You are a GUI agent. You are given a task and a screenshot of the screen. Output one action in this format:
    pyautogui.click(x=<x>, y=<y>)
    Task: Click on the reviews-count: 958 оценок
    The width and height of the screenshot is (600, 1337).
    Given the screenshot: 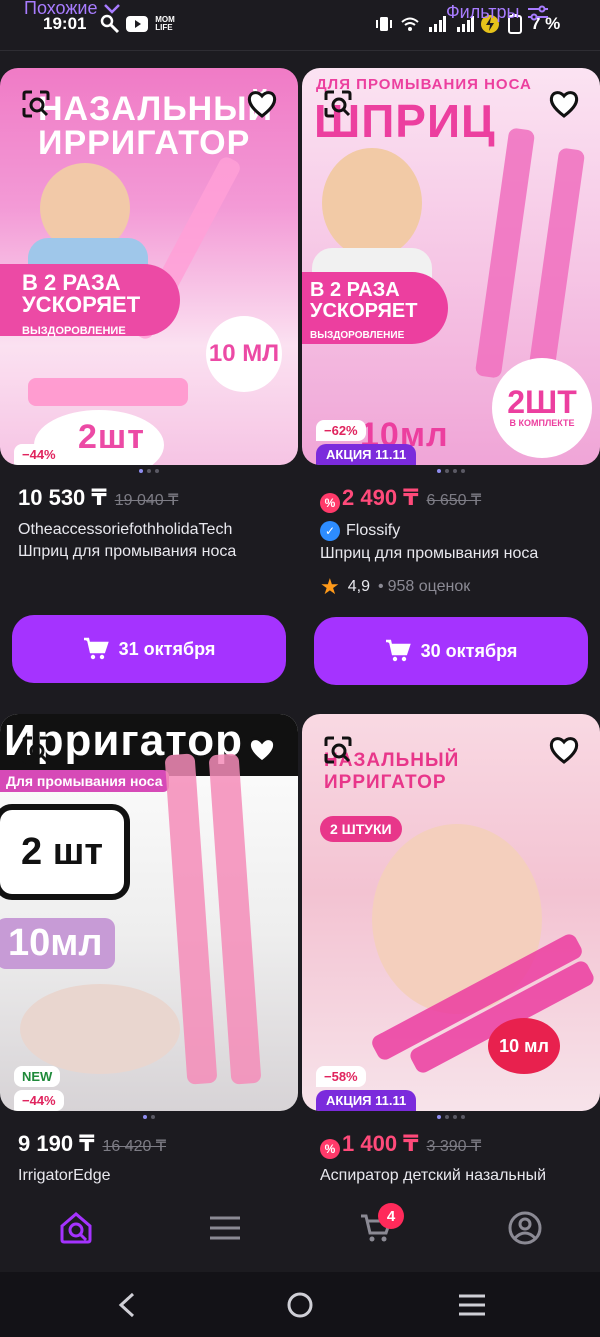 What is the action you would take?
    pyautogui.click(x=429, y=586)
    